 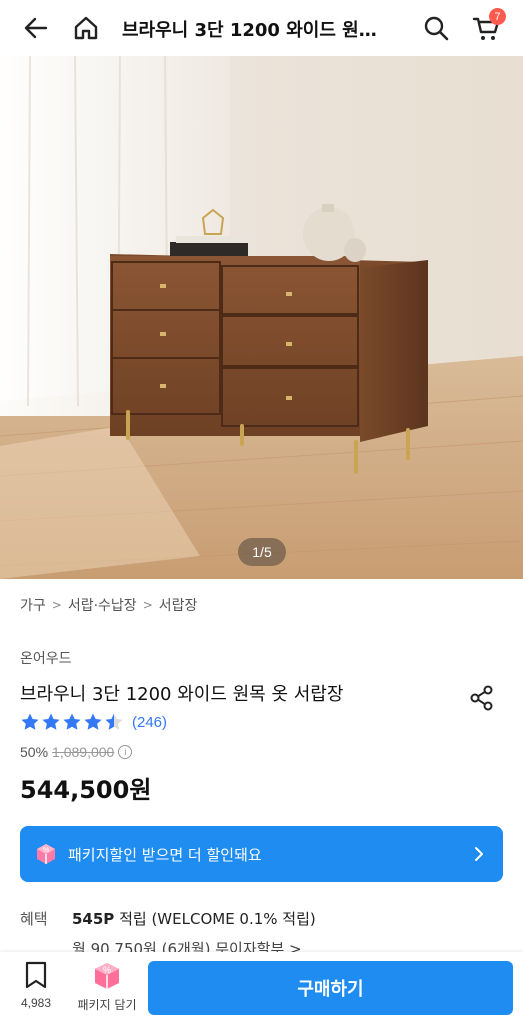 I want to click on points-info: 545P 적립 (WELCOME 0.1% 적립), so click(x=194, y=918).